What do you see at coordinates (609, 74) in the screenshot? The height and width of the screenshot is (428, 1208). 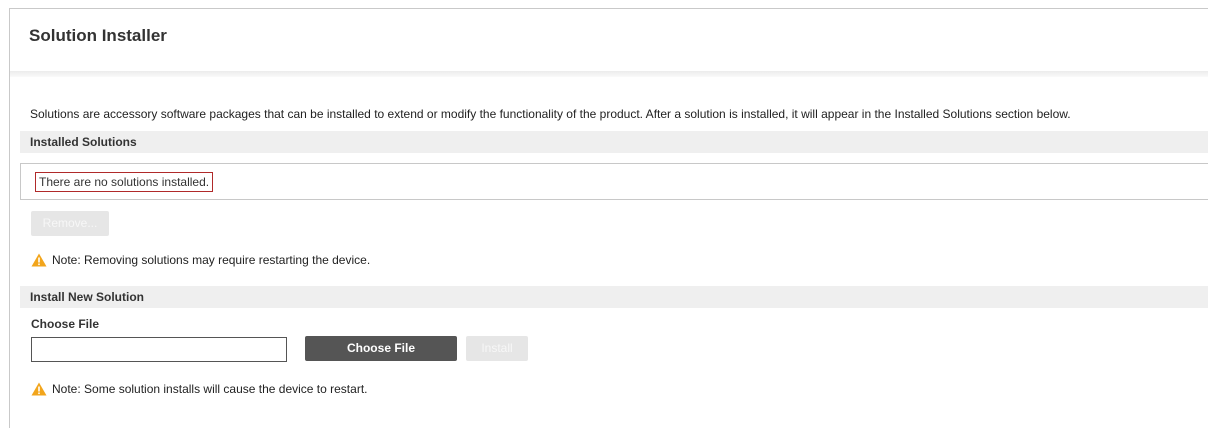 I see `title-divider` at bounding box center [609, 74].